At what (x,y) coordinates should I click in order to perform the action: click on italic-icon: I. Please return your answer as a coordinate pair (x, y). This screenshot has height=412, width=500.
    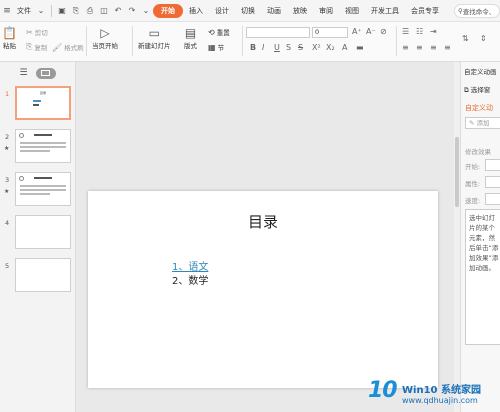
    Looking at the image, I should click on (263, 47).